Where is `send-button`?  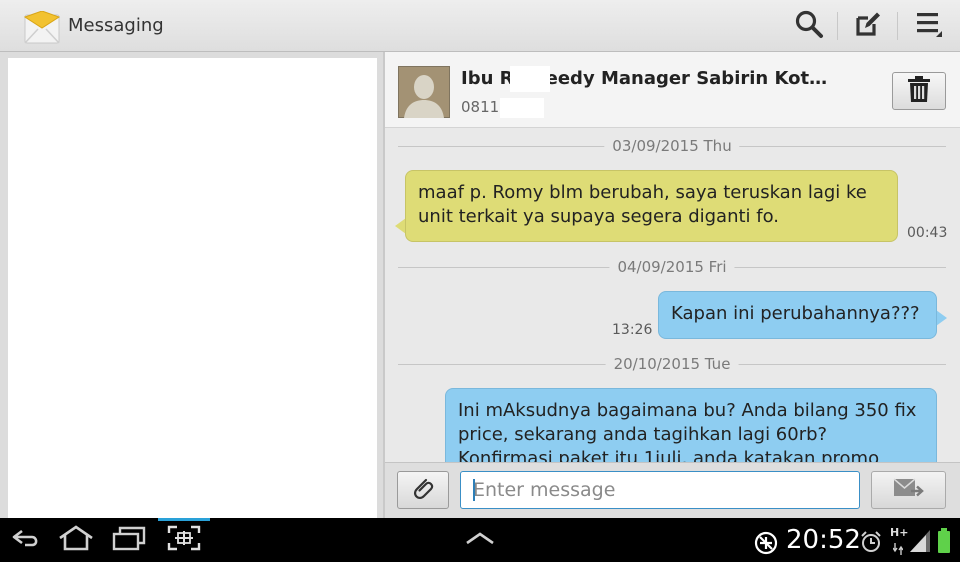 send-button is located at coordinates (908, 490).